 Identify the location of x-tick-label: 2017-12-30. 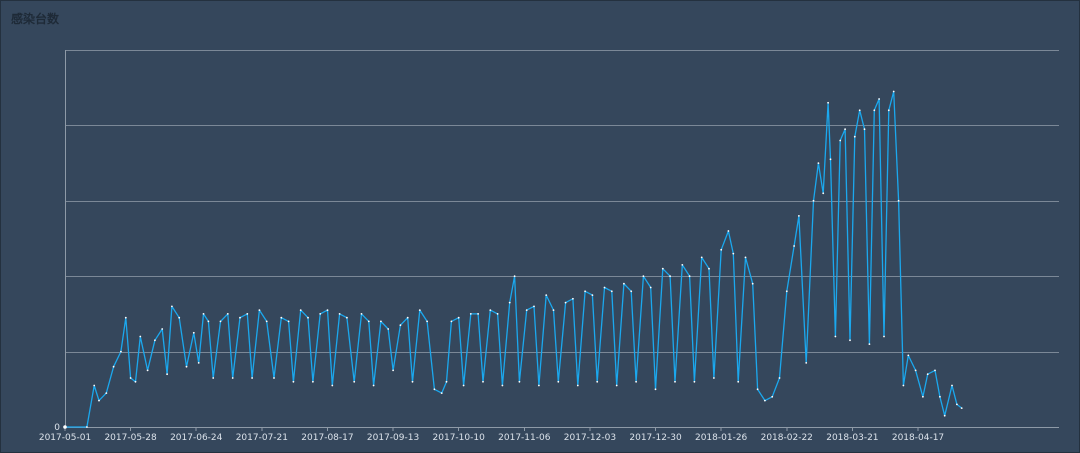
(655, 438).